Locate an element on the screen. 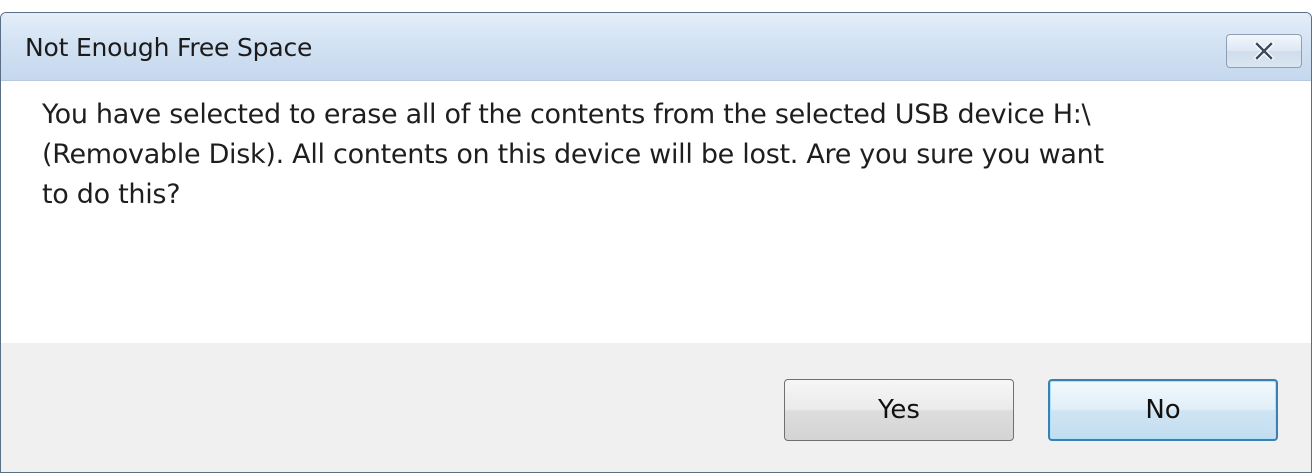 This screenshot has height=475, width=1314. dialog-title: Not Enough Free Space is located at coordinates (169, 47).